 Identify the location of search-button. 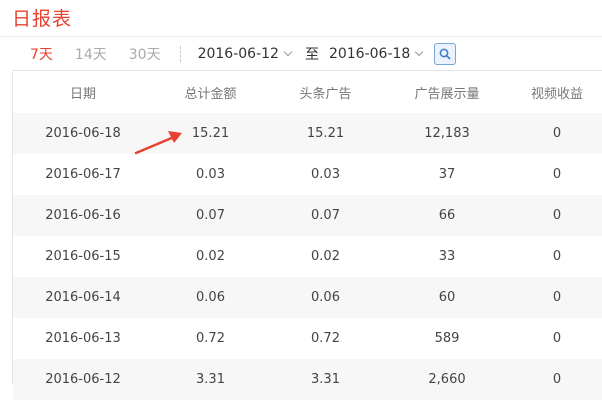
(445, 54).